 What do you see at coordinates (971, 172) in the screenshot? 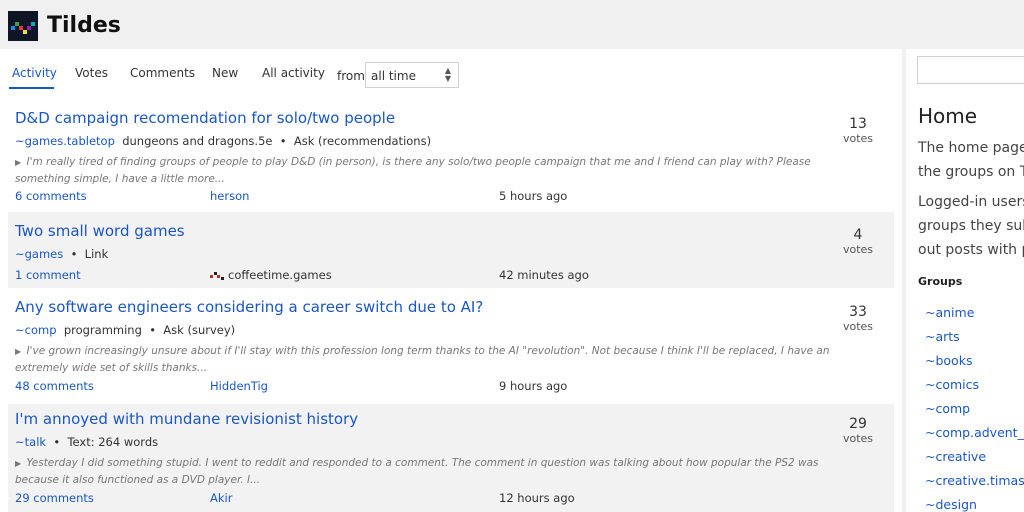
I see `sidebar-description-line: the groups on T` at bounding box center [971, 172].